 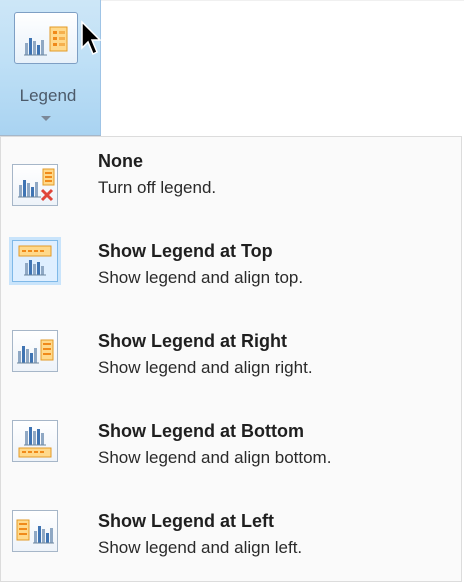 What do you see at coordinates (35, 531) in the screenshot?
I see `legend-left-icon` at bounding box center [35, 531].